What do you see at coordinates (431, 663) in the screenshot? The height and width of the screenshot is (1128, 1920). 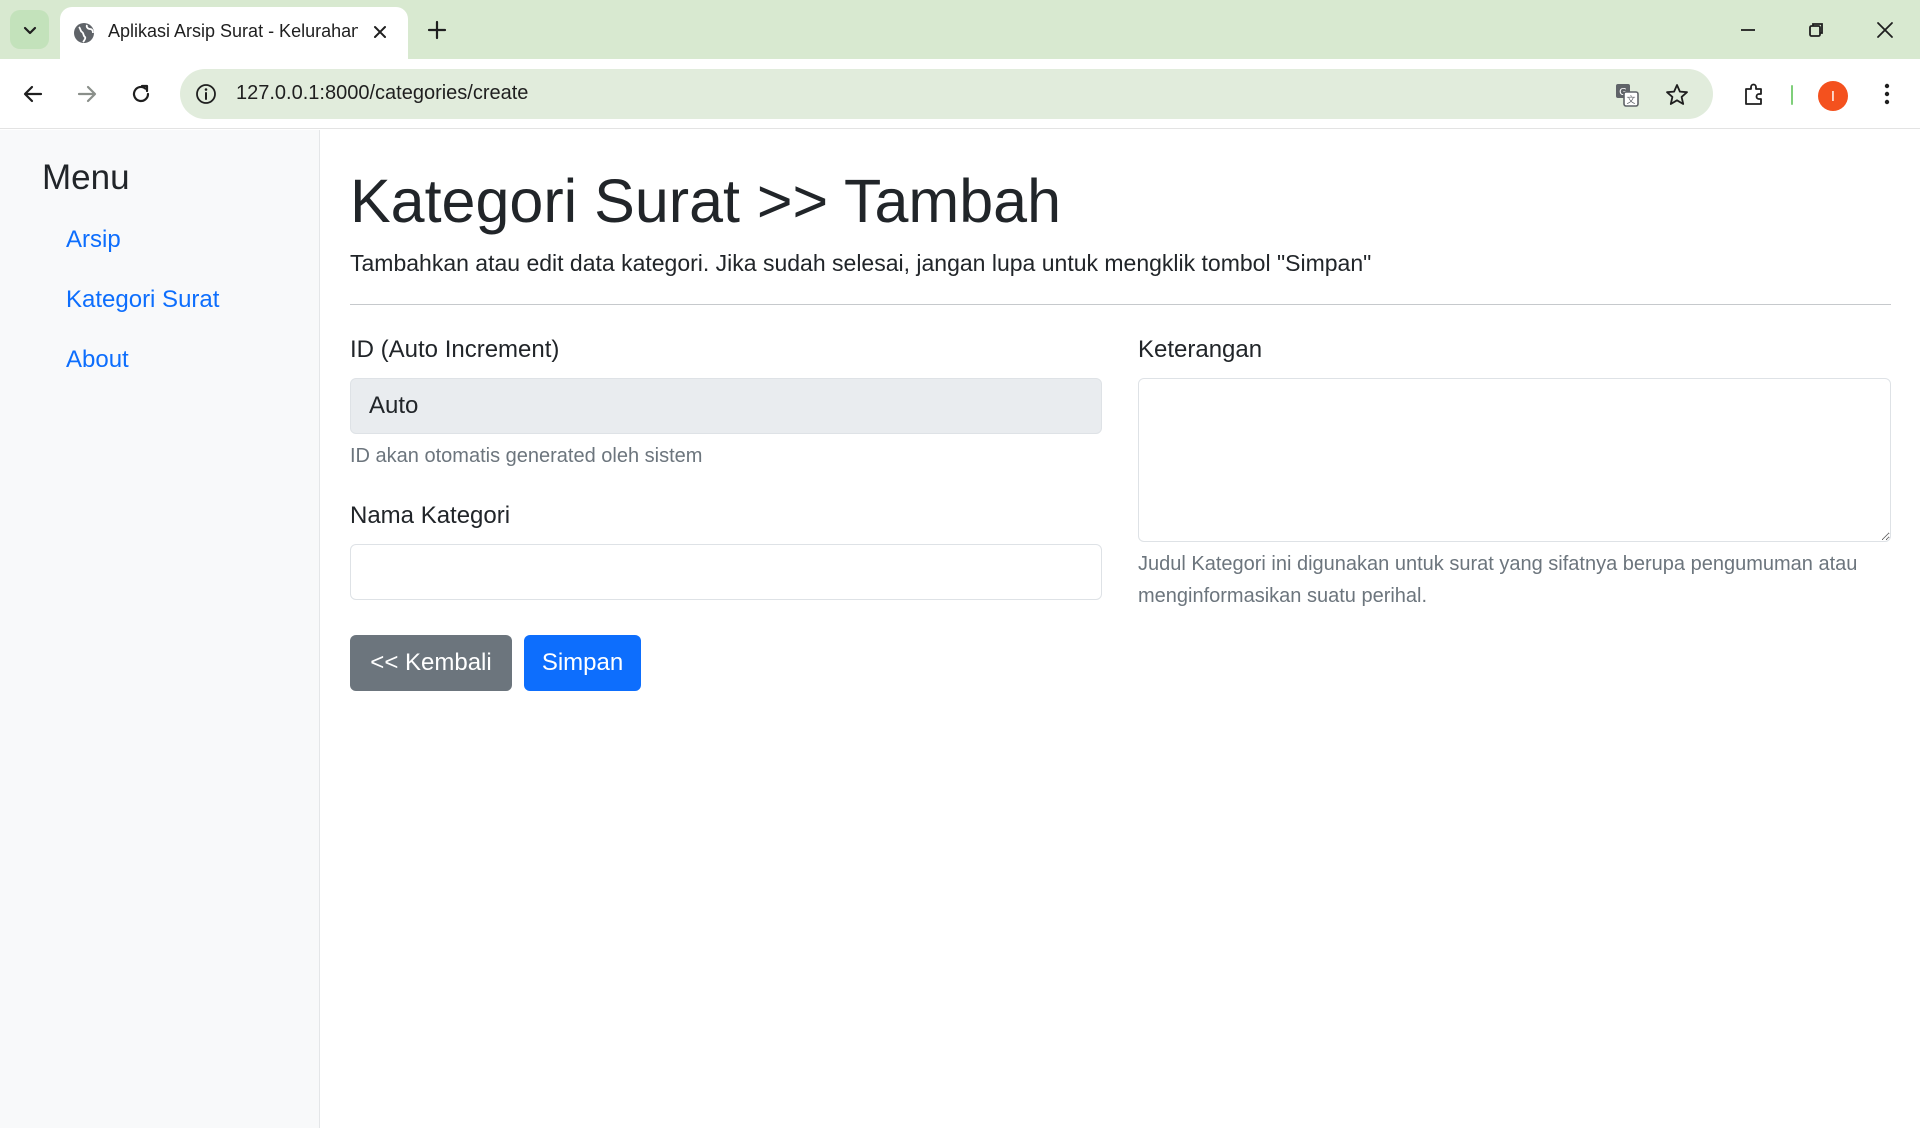 I see `back-button: << Kembali` at bounding box center [431, 663].